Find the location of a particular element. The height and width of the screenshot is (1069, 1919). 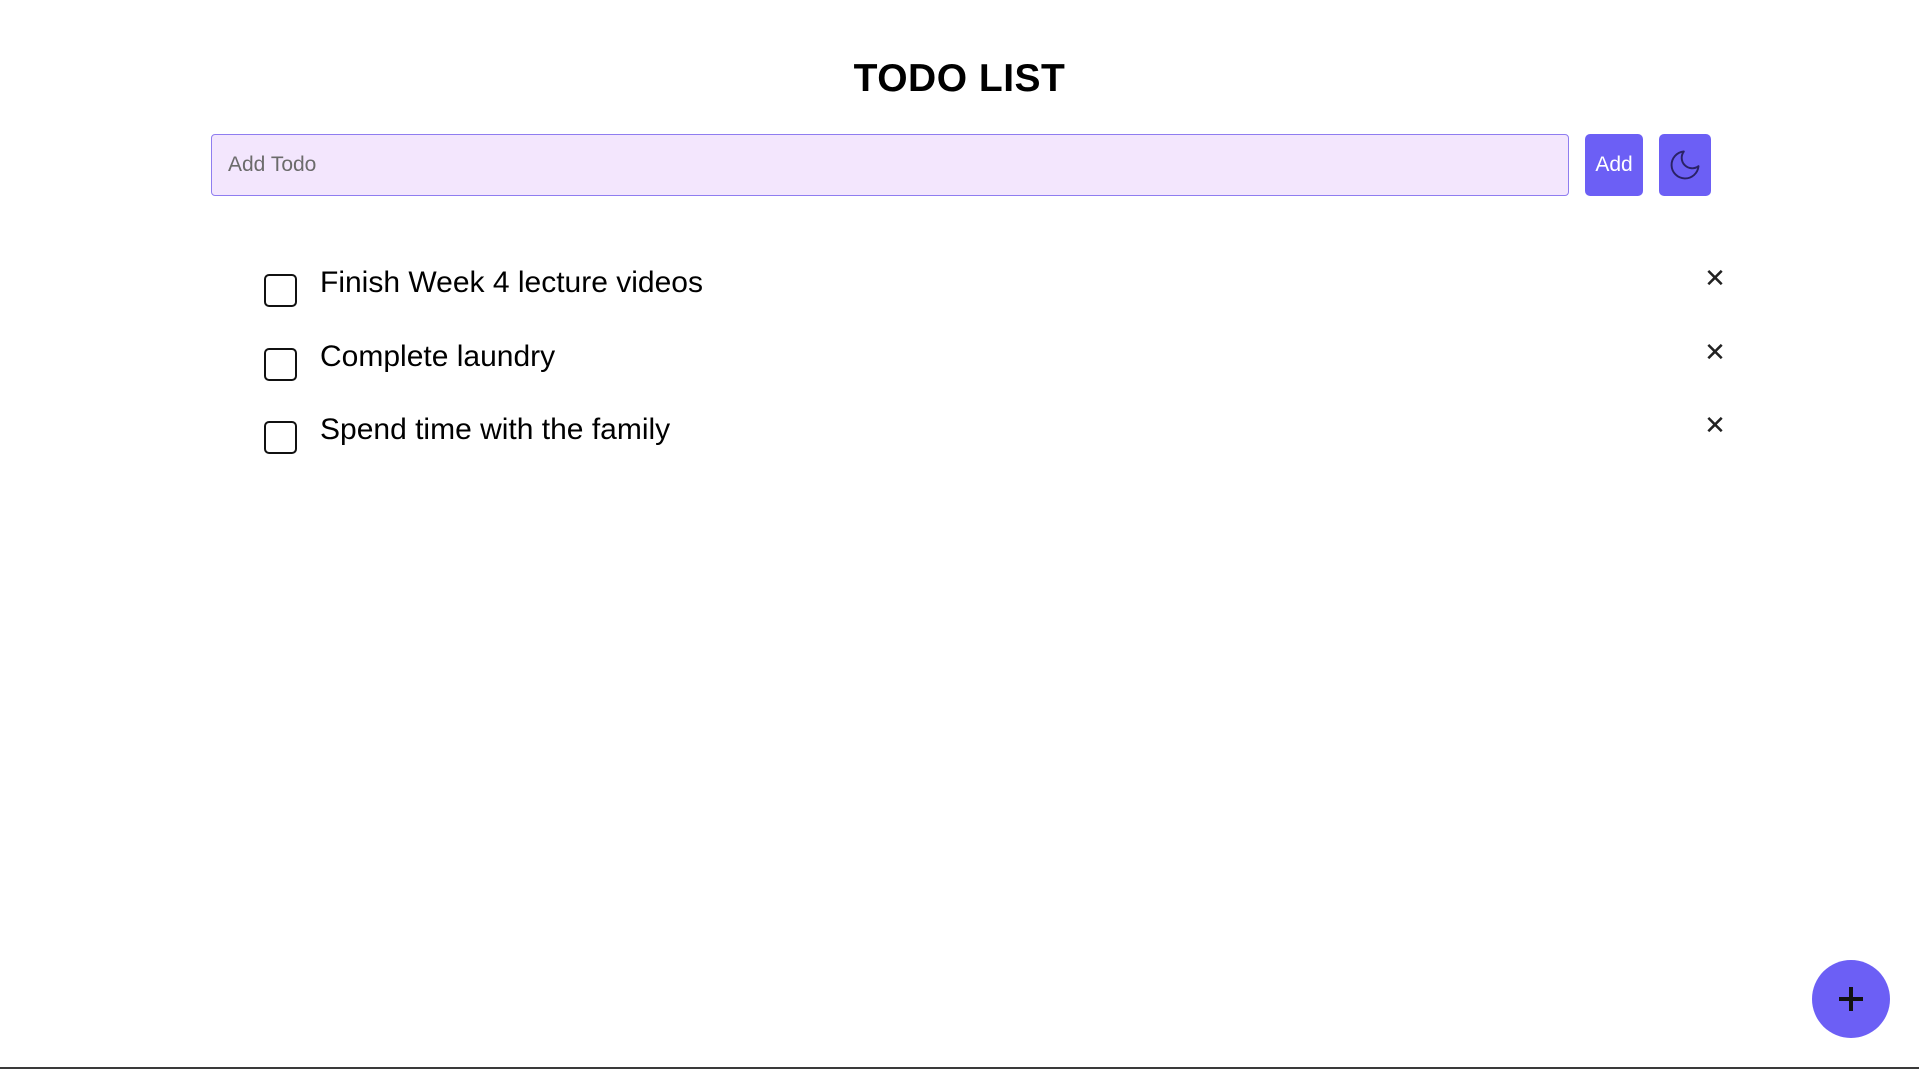

theme-toggle-button is located at coordinates (1685, 165).